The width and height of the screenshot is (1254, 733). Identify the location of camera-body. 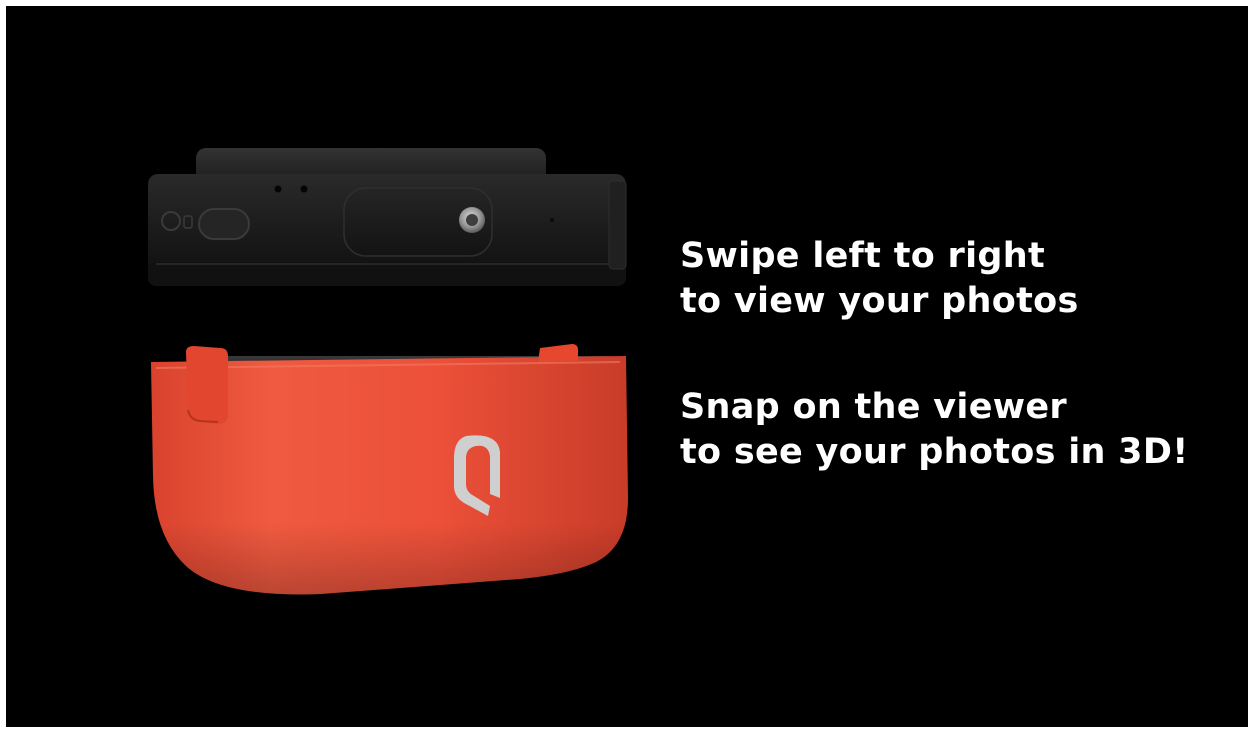
(387, 217).